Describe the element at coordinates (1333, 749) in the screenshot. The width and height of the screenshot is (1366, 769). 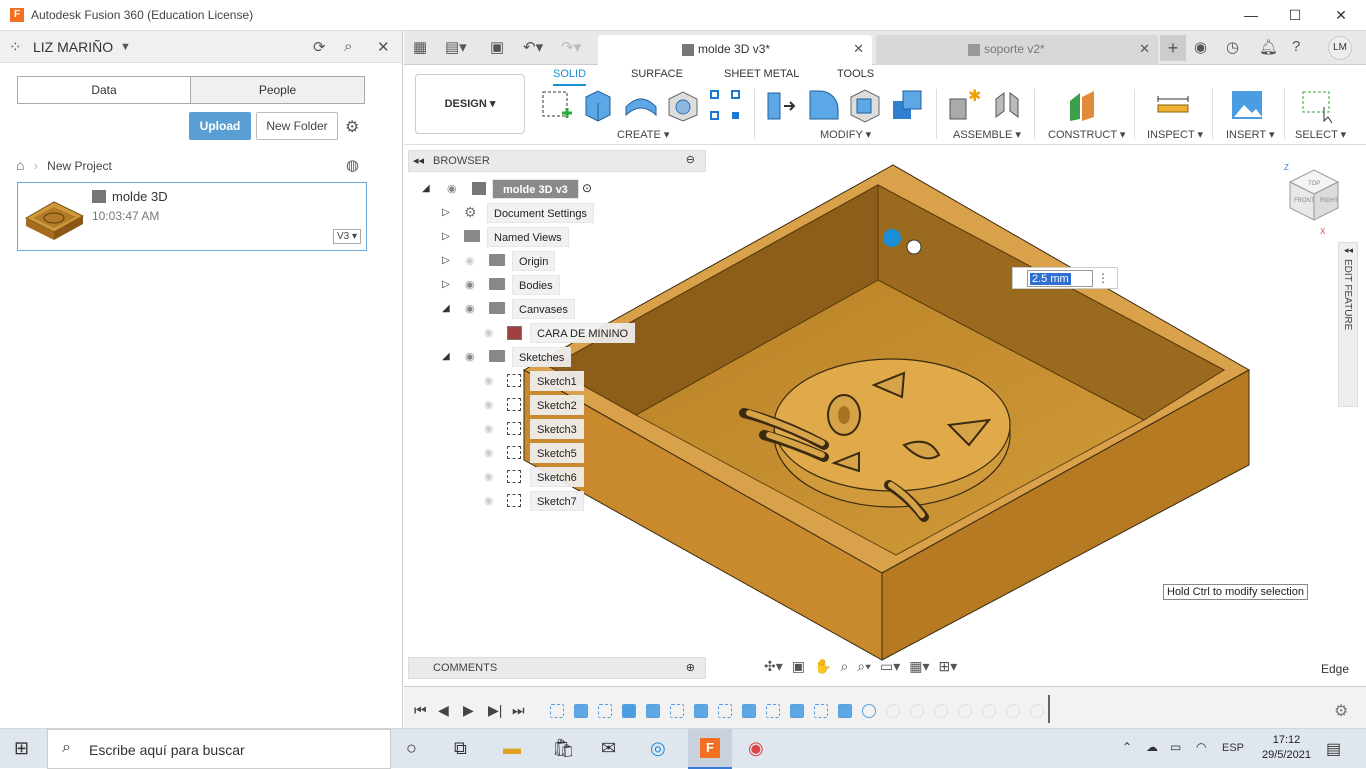
I see `notification-center-icon: ▤` at that location.